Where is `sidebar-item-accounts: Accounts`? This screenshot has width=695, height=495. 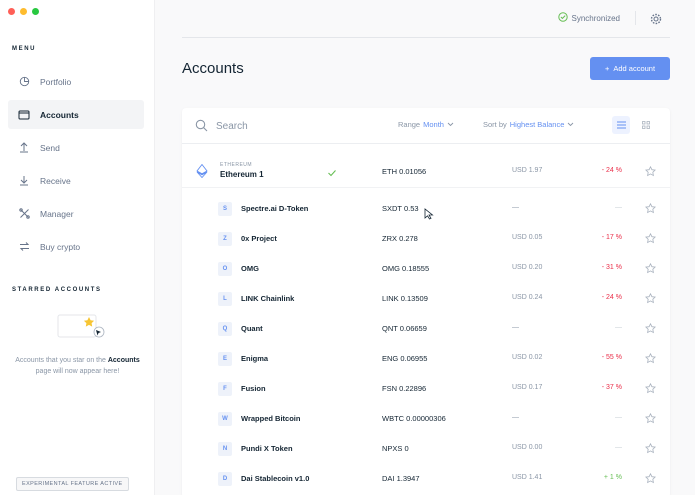 sidebar-item-accounts: Accounts is located at coordinates (76, 114).